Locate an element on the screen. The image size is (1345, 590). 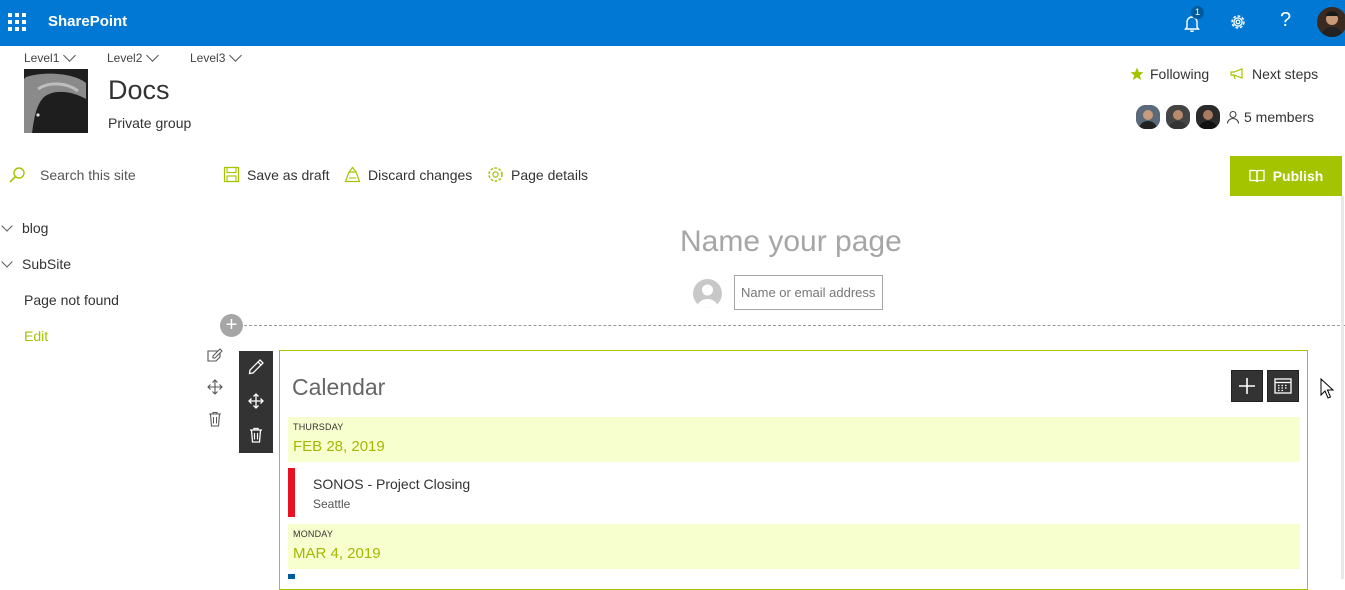
delete-webpart-icon is located at coordinates (256, 435).